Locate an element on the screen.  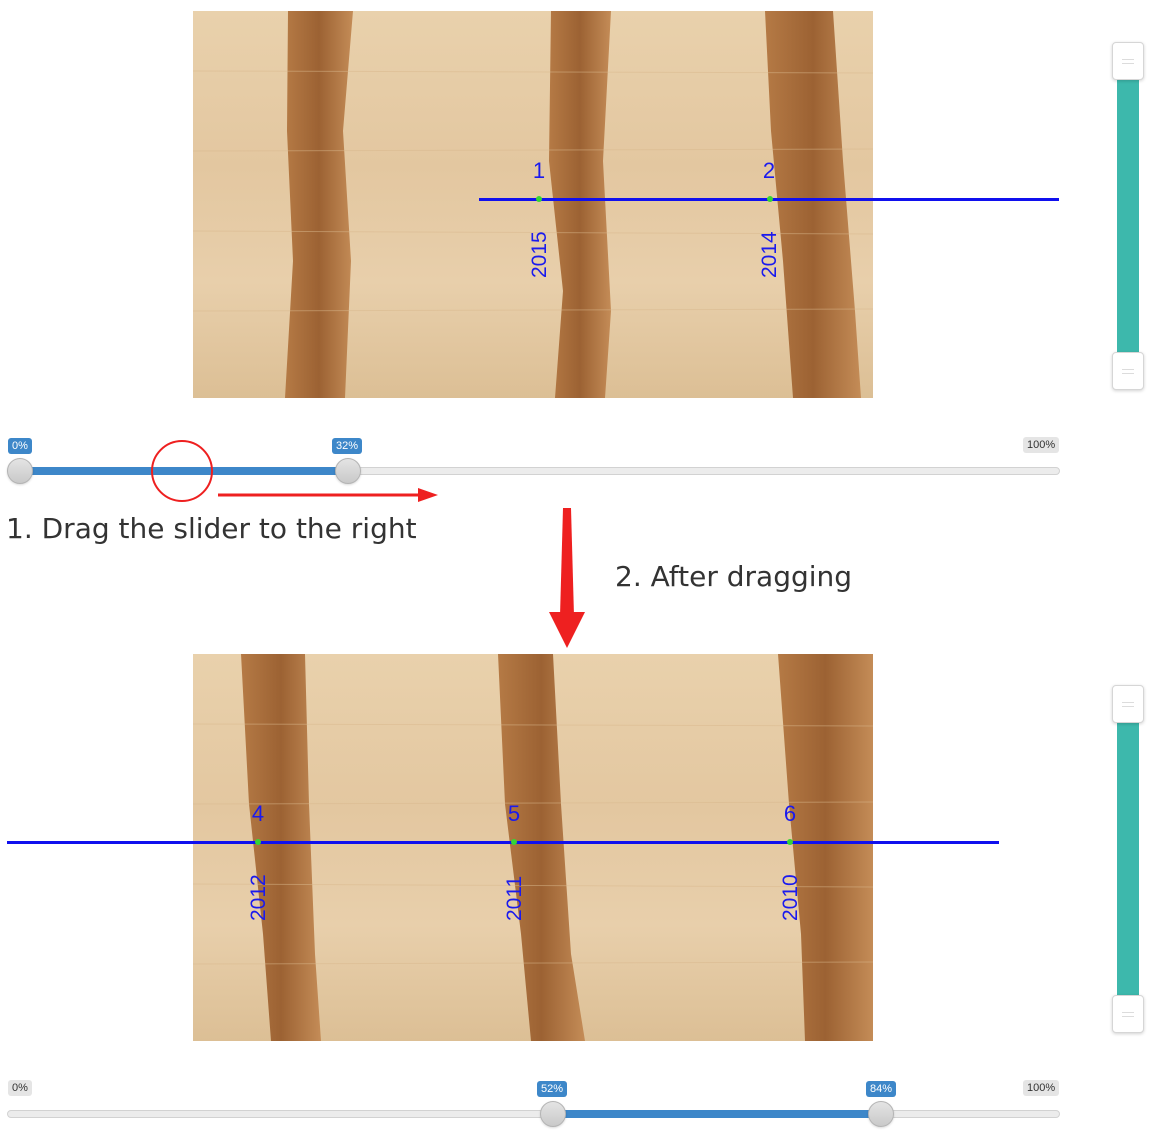
drag-target-circle-icon is located at coordinates (182, 471).